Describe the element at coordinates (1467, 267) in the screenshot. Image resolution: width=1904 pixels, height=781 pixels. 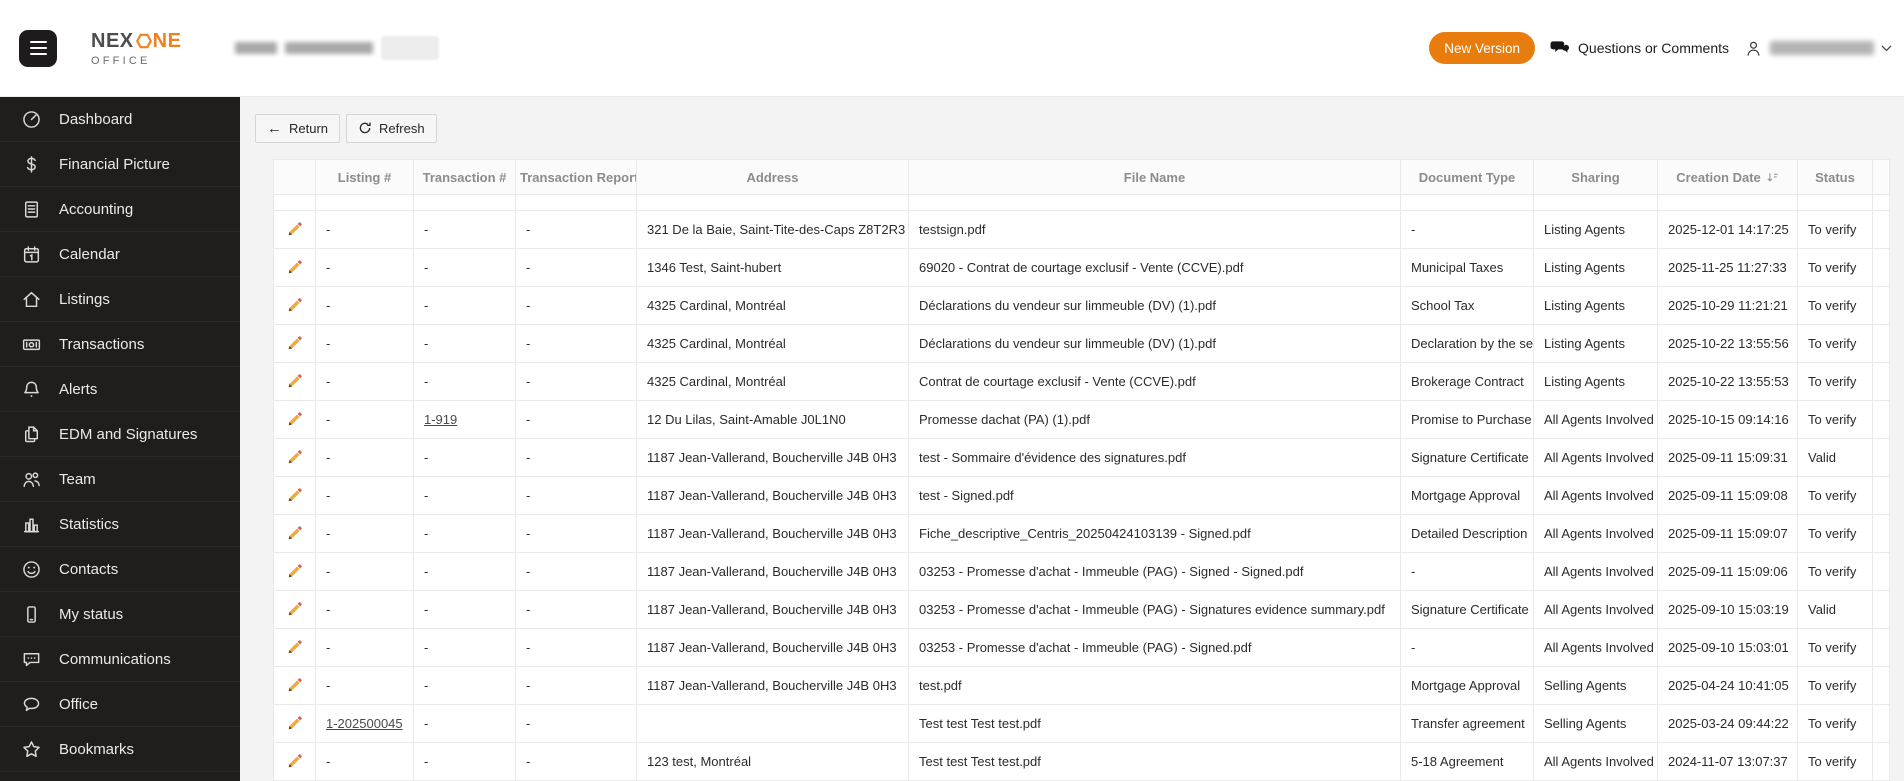
I see `cell-doctype: Municipal Taxes` at that location.